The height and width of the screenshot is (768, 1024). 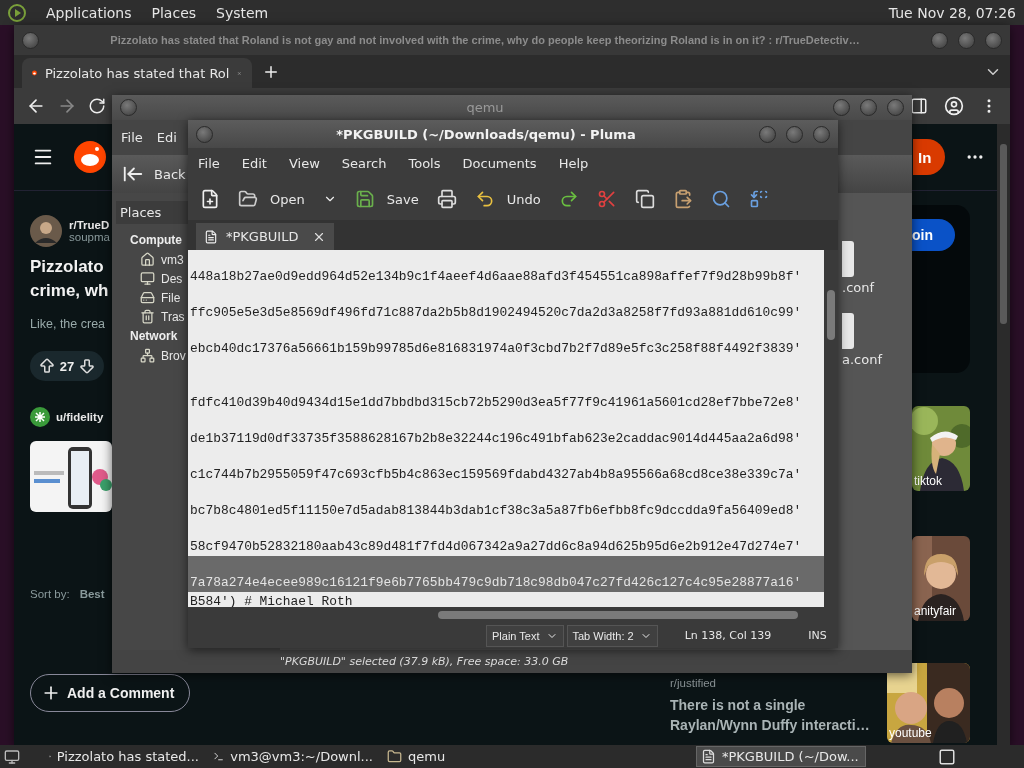 What do you see at coordinates (462, 756) in the screenshot?
I see `taskbar-item: qemu` at bounding box center [462, 756].